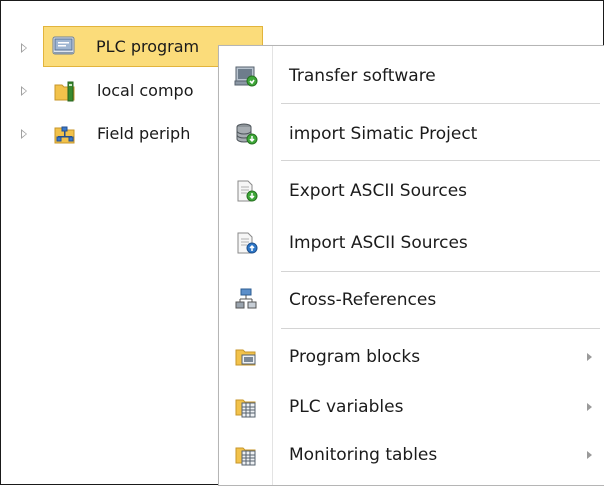  I want to click on menu-item-import-simatic-project: import Simatic Project, so click(411, 134).